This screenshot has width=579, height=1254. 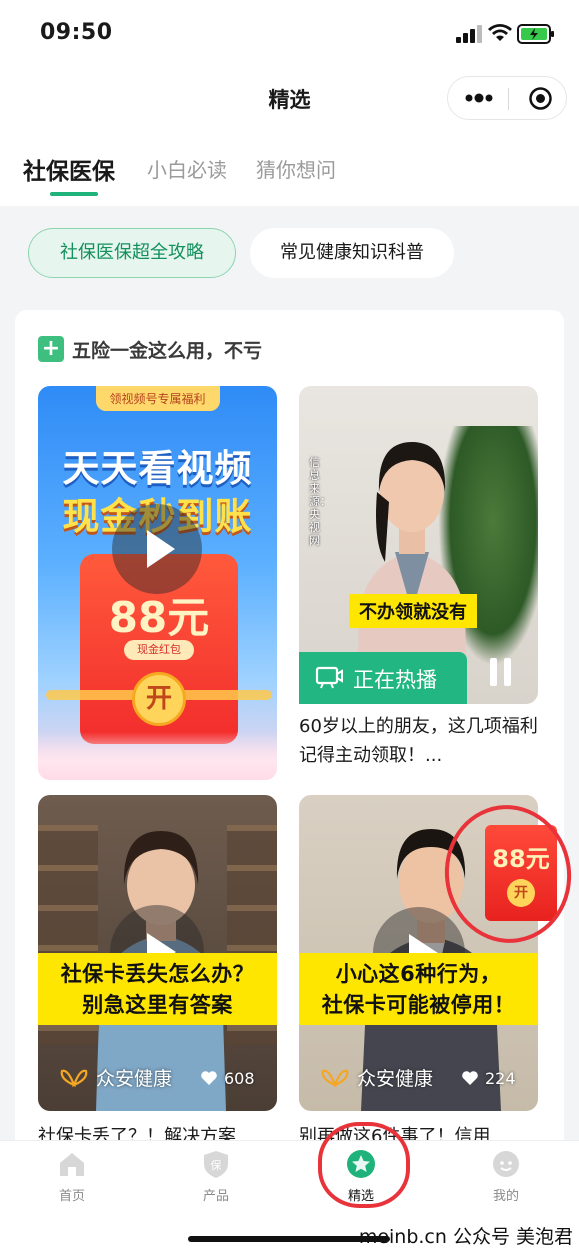 I want to click on like-count: 608, so click(x=227, y=1078).